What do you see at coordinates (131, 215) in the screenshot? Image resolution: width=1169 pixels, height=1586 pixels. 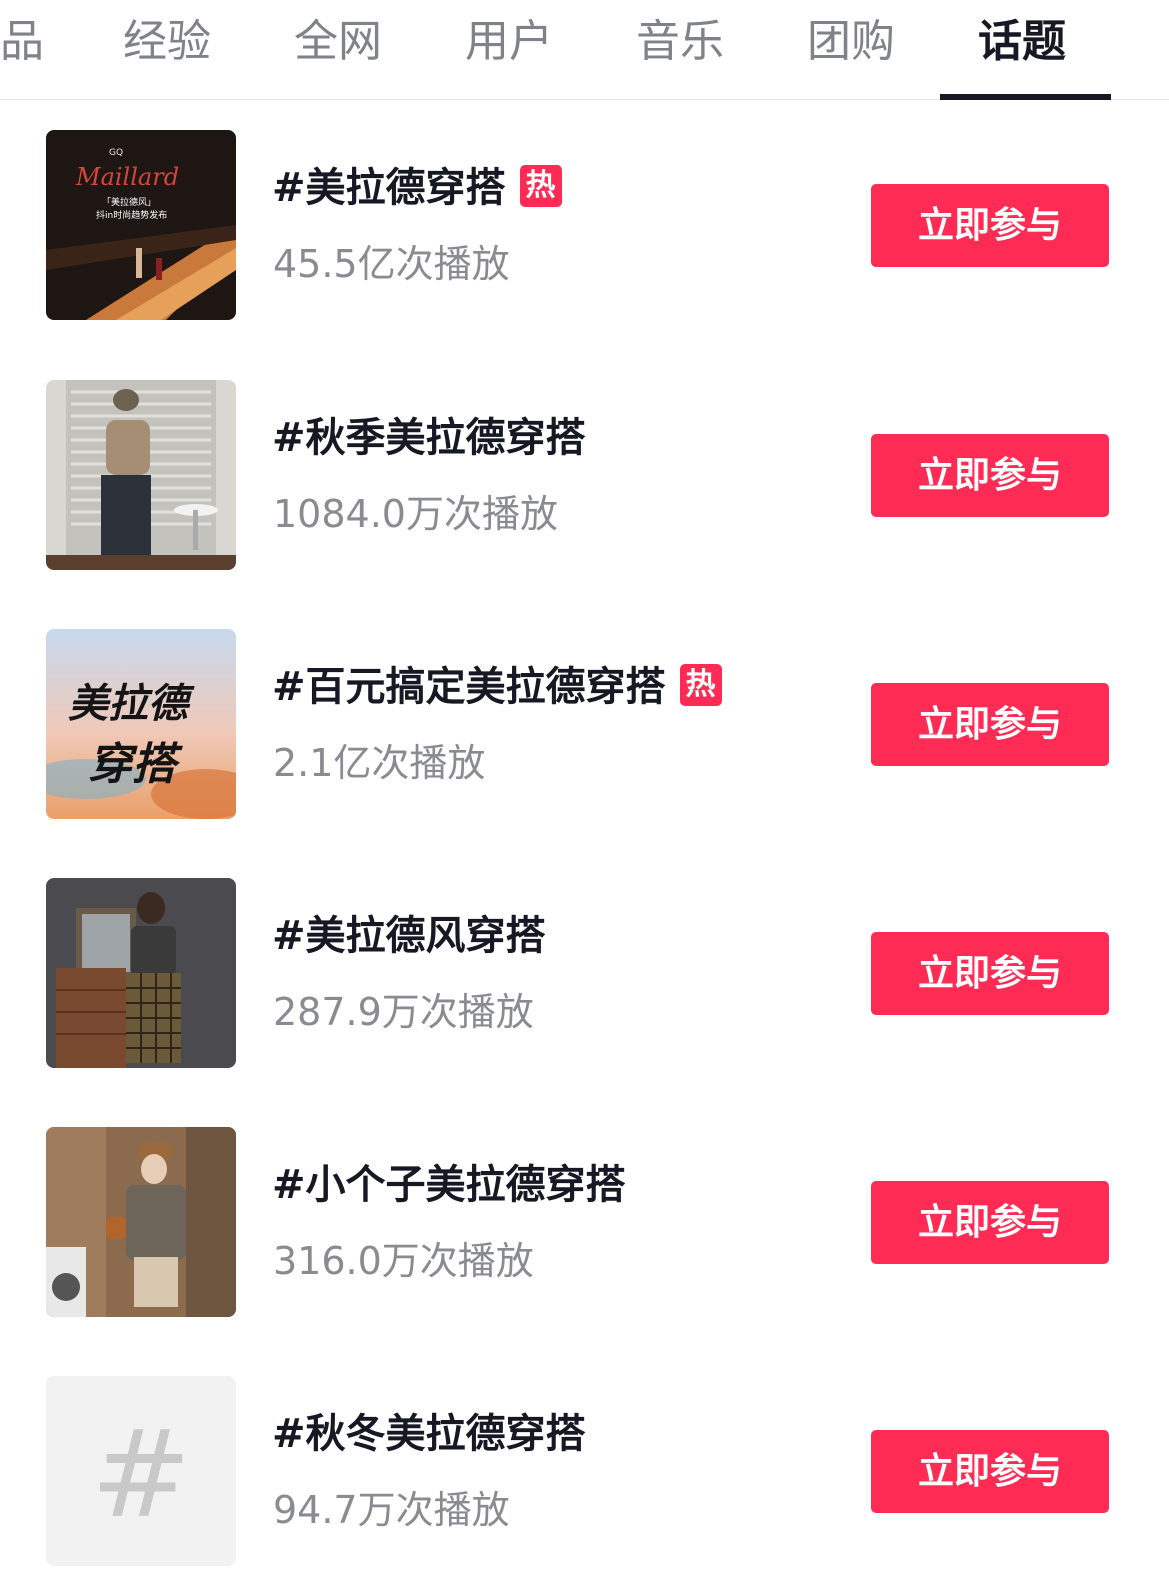 I see `thumbnail-caption: 抖in时尚趋势发布` at bounding box center [131, 215].